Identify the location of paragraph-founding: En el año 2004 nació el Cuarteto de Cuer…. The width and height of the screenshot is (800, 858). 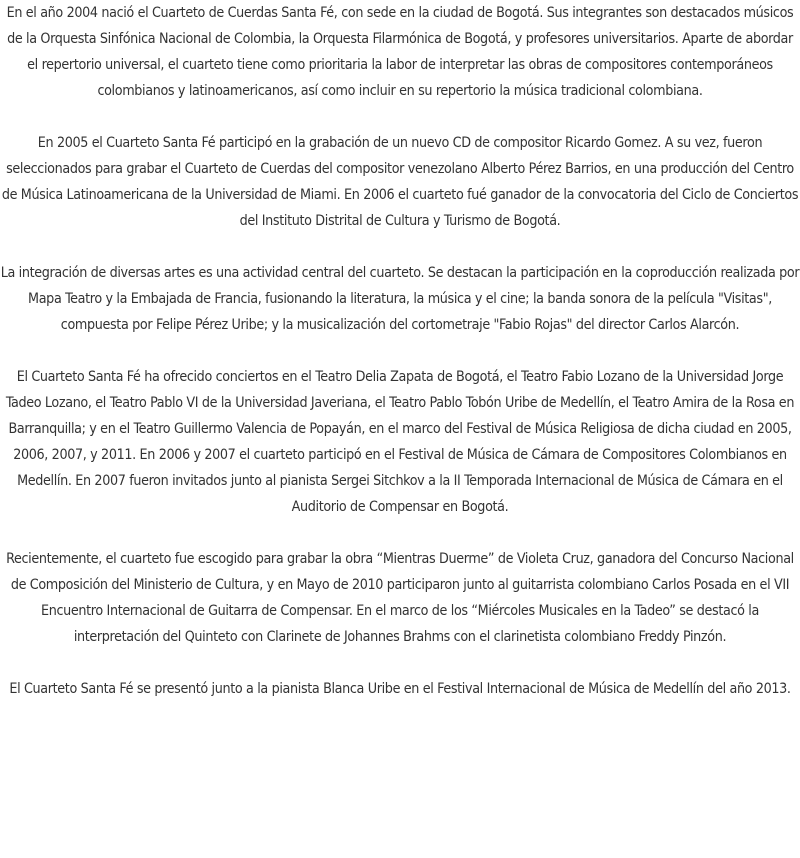
(400, 52).